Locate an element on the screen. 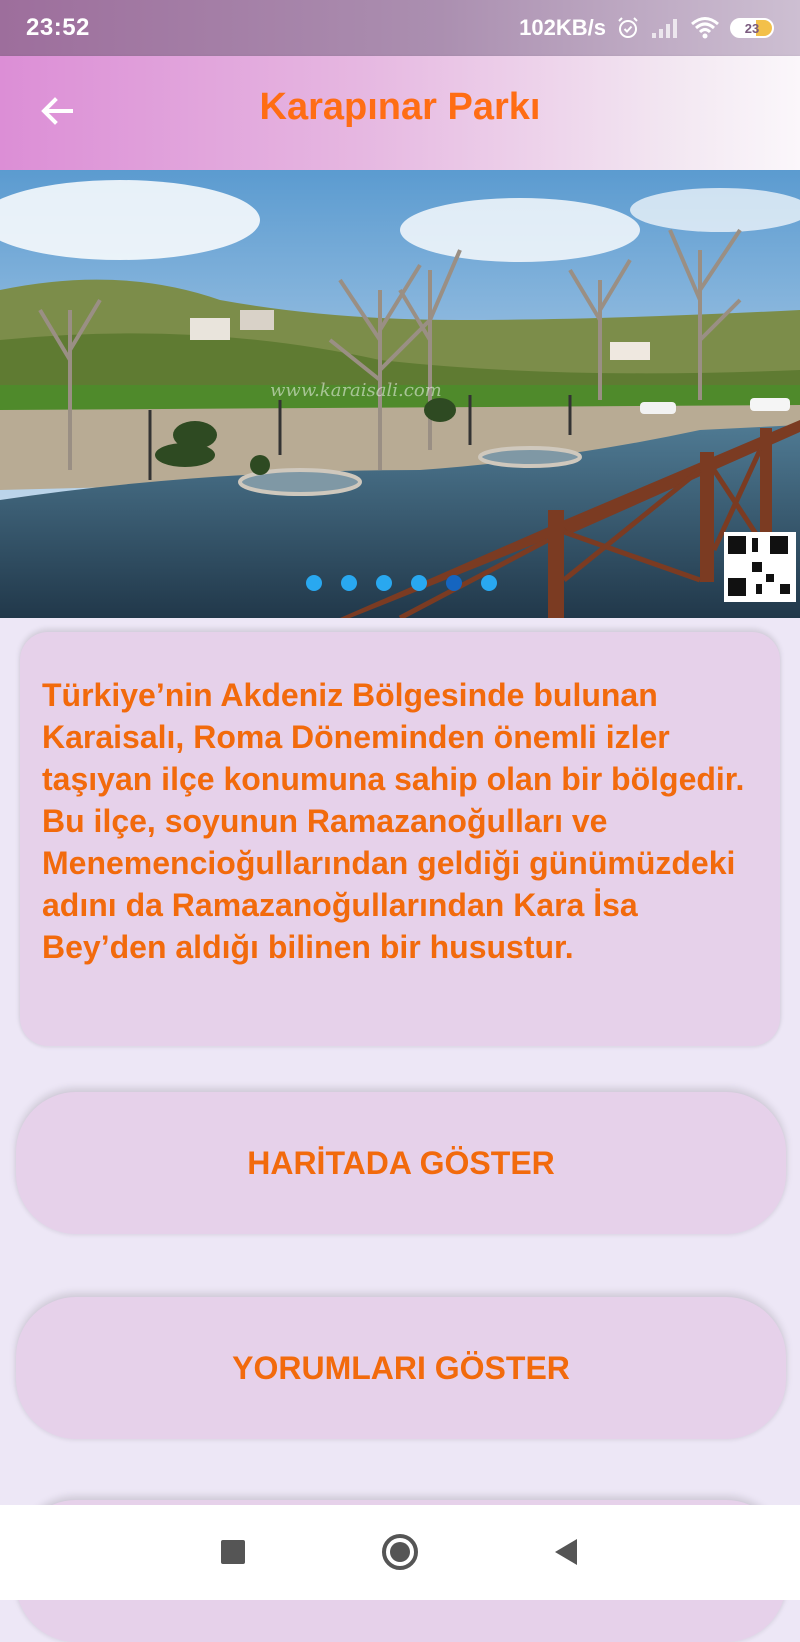 Image resolution: width=800 pixels, height=1642 pixels. app-bar: Karapınar Parkı is located at coordinates (400, 113).